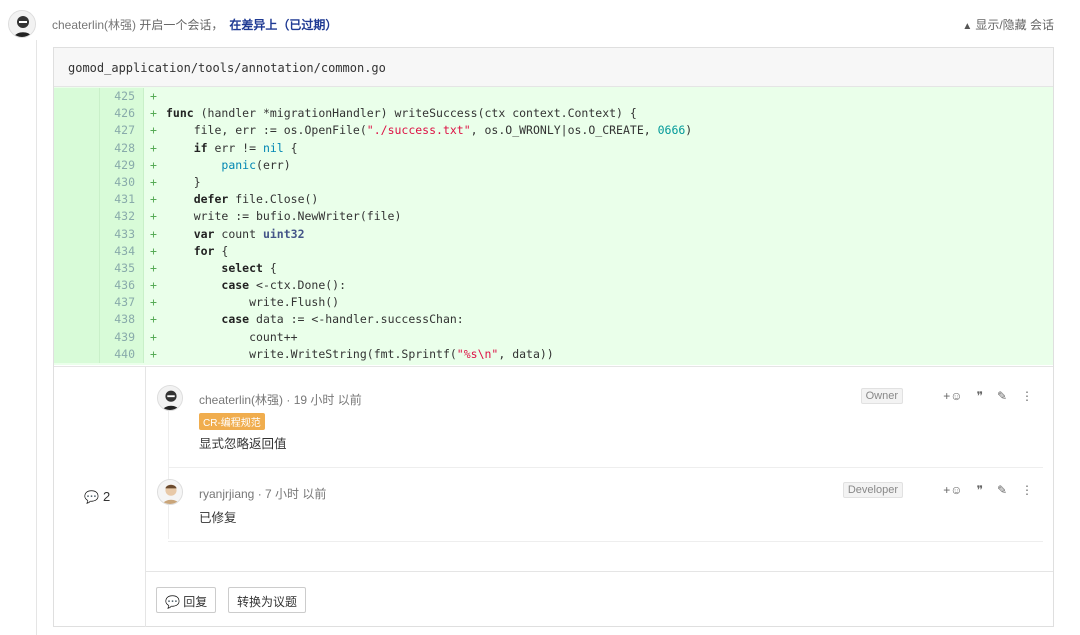 The image size is (1080, 635). What do you see at coordinates (122, 131) in the screenshot?
I see `new-line-number: 427` at bounding box center [122, 131].